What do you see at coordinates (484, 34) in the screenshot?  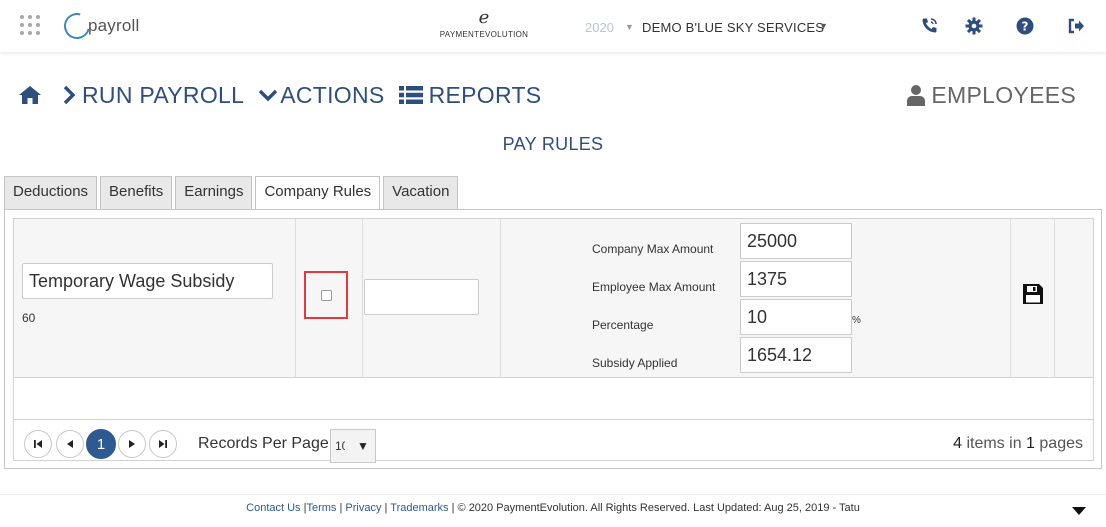 I see `brand-name: PAYMENTEVOLUTION` at bounding box center [484, 34].